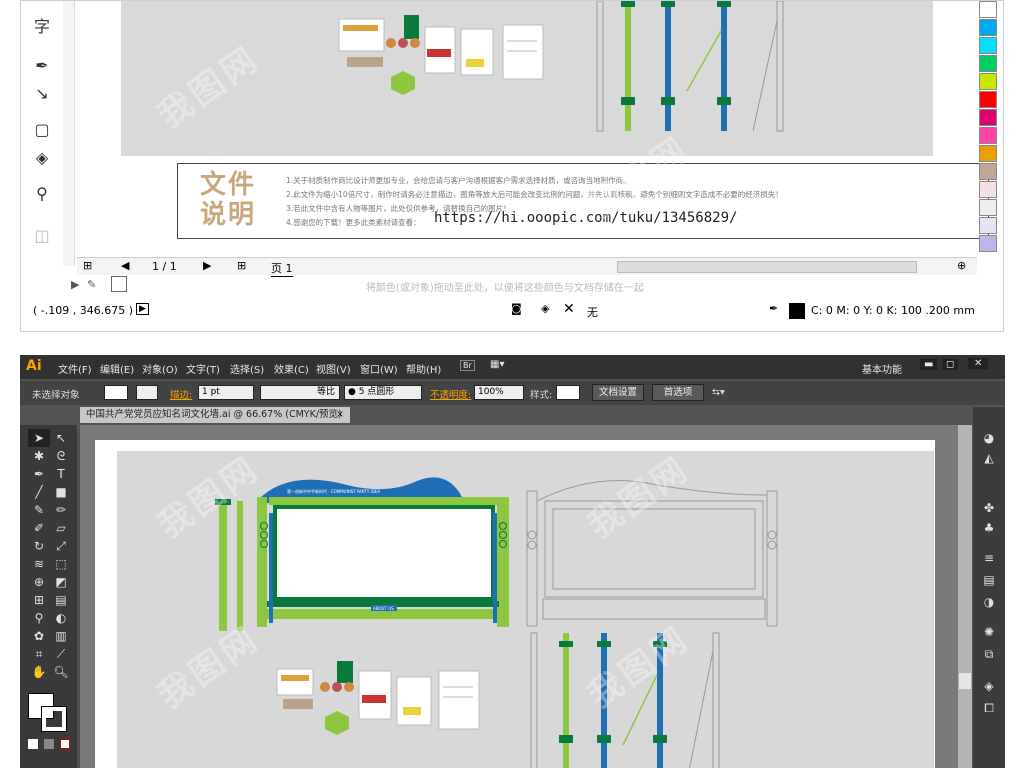 The width and height of the screenshot is (1024, 768). I want to click on opacity-field: 100%, so click(499, 392).